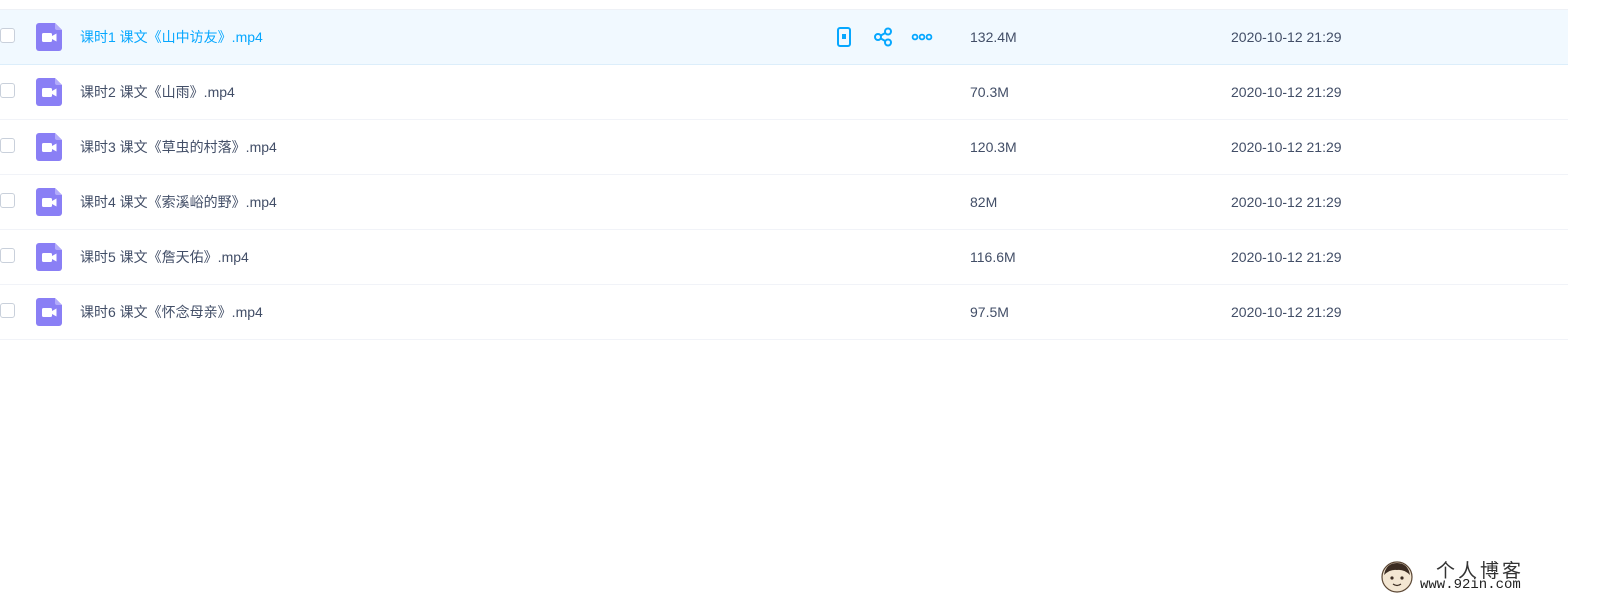 The height and width of the screenshot is (611, 1603). I want to click on file-size: 97.5M, so click(989, 312).